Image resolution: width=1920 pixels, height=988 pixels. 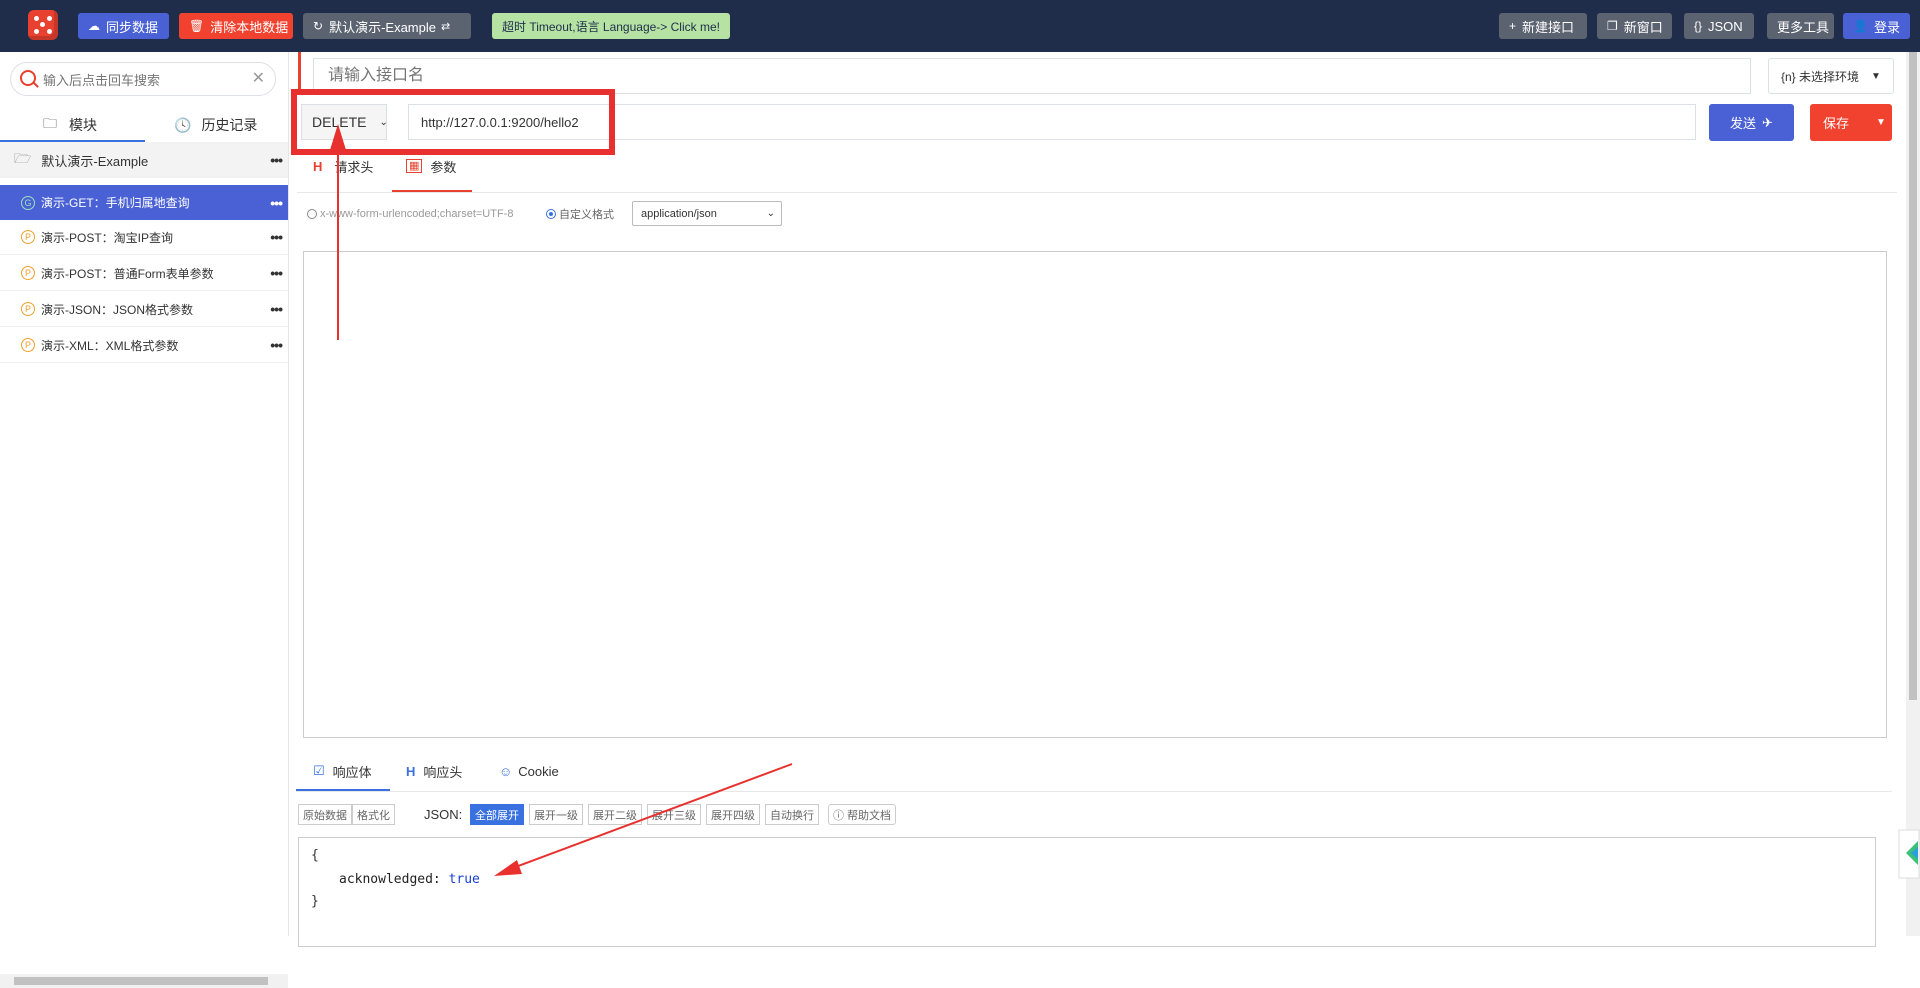 What do you see at coordinates (580, 214) in the screenshot?
I see `radio-custom-format: 自定义格式` at bounding box center [580, 214].